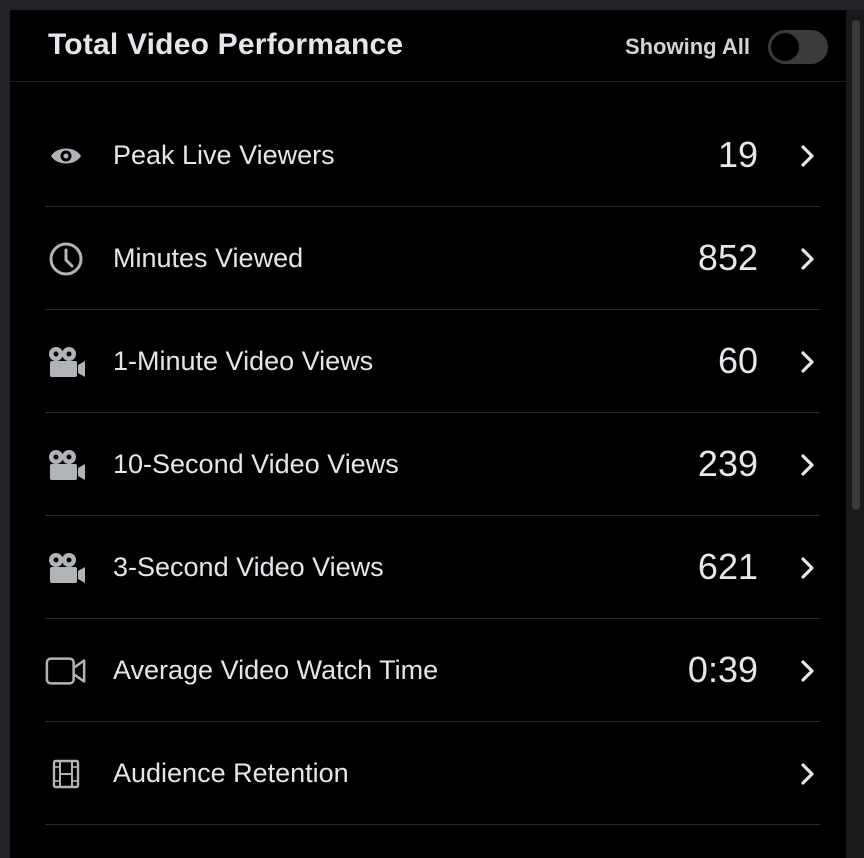  Describe the element at coordinates (727, 257) in the screenshot. I see `metric-value: 852` at that location.